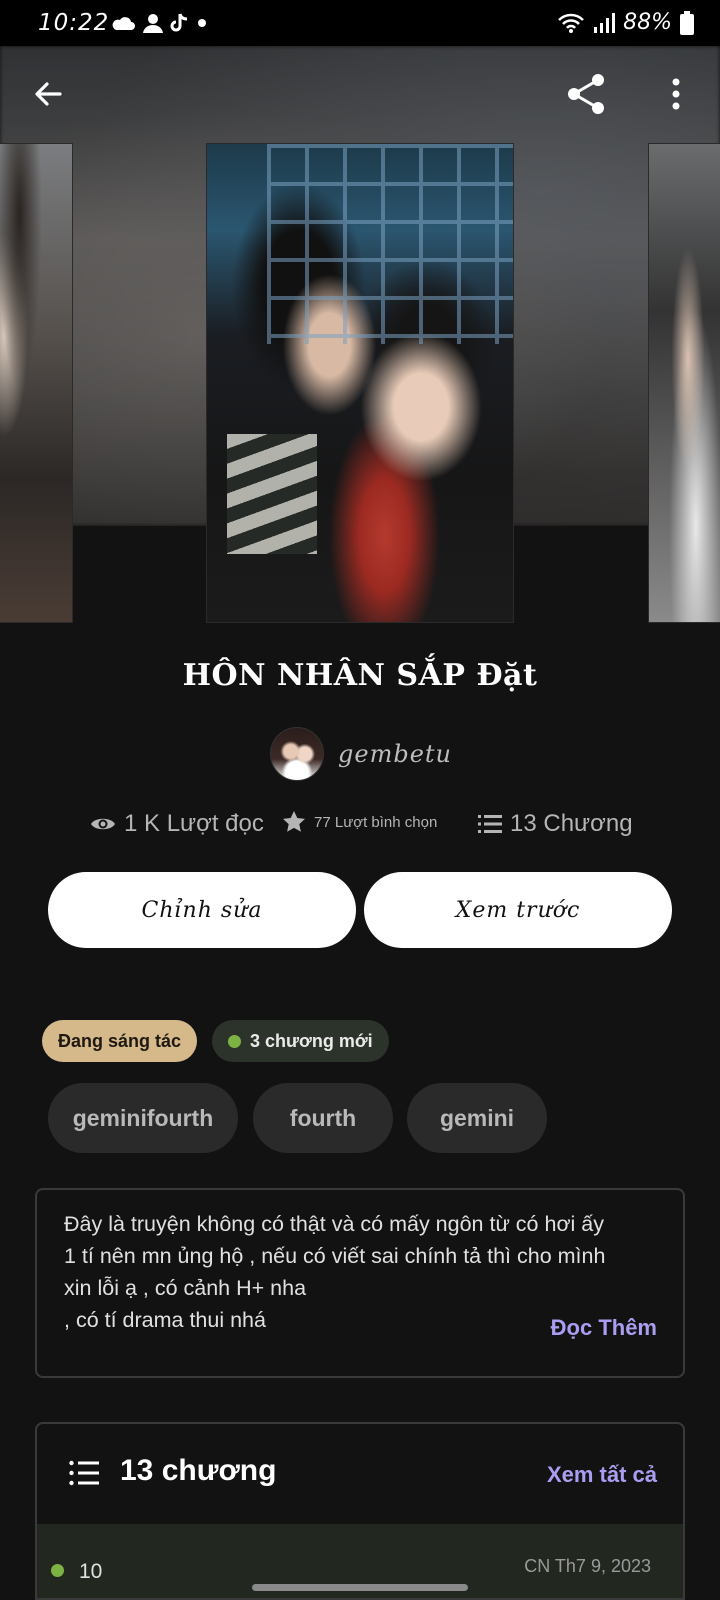  I want to click on share-button, so click(586, 94).